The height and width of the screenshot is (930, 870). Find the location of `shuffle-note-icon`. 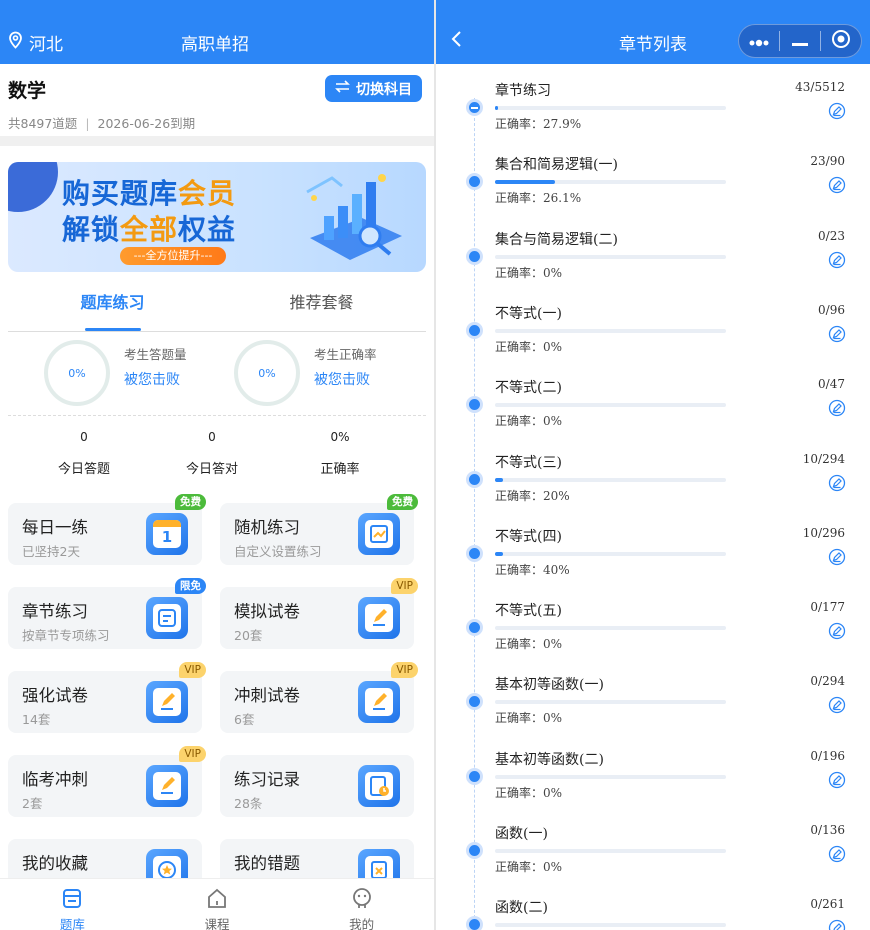

shuffle-note-icon is located at coordinates (379, 534).